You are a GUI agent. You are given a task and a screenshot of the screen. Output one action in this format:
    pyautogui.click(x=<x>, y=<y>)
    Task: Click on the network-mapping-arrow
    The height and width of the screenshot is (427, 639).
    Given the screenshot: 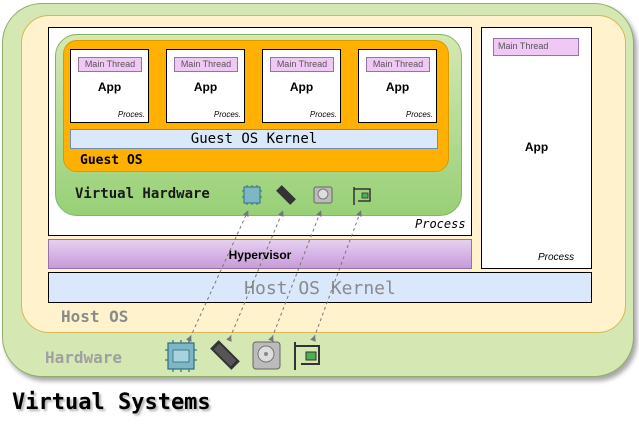 What is the action you would take?
    pyautogui.click(x=336, y=276)
    